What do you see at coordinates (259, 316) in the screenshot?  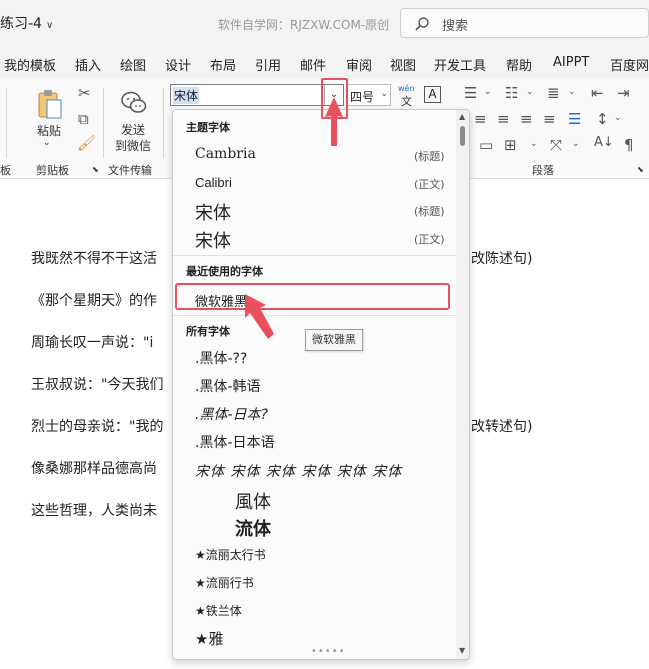 I see `arrow-pointer-icon` at bounding box center [259, 316].